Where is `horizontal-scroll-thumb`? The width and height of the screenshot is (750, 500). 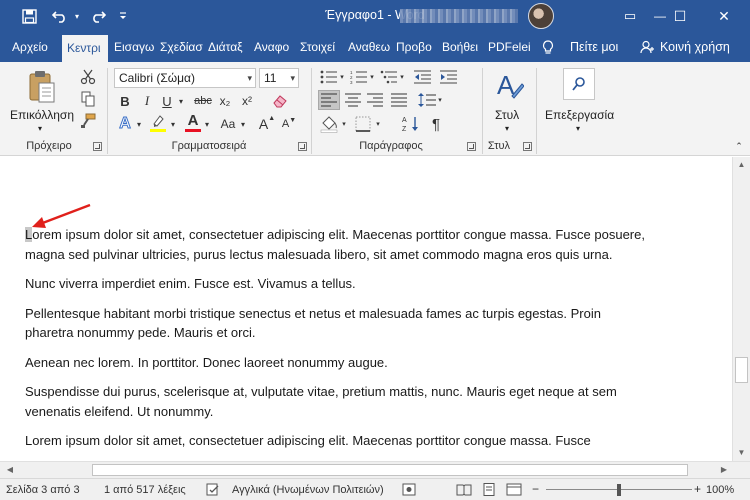 horizontal-scroll-thumb is located at coordinates (390, 470).